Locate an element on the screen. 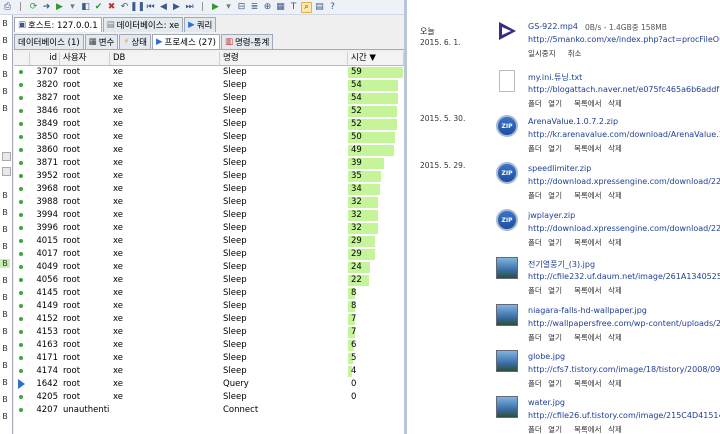 This screenshot has width=720, height=434. cell-time: 50 is located at coordinates (376, 137).